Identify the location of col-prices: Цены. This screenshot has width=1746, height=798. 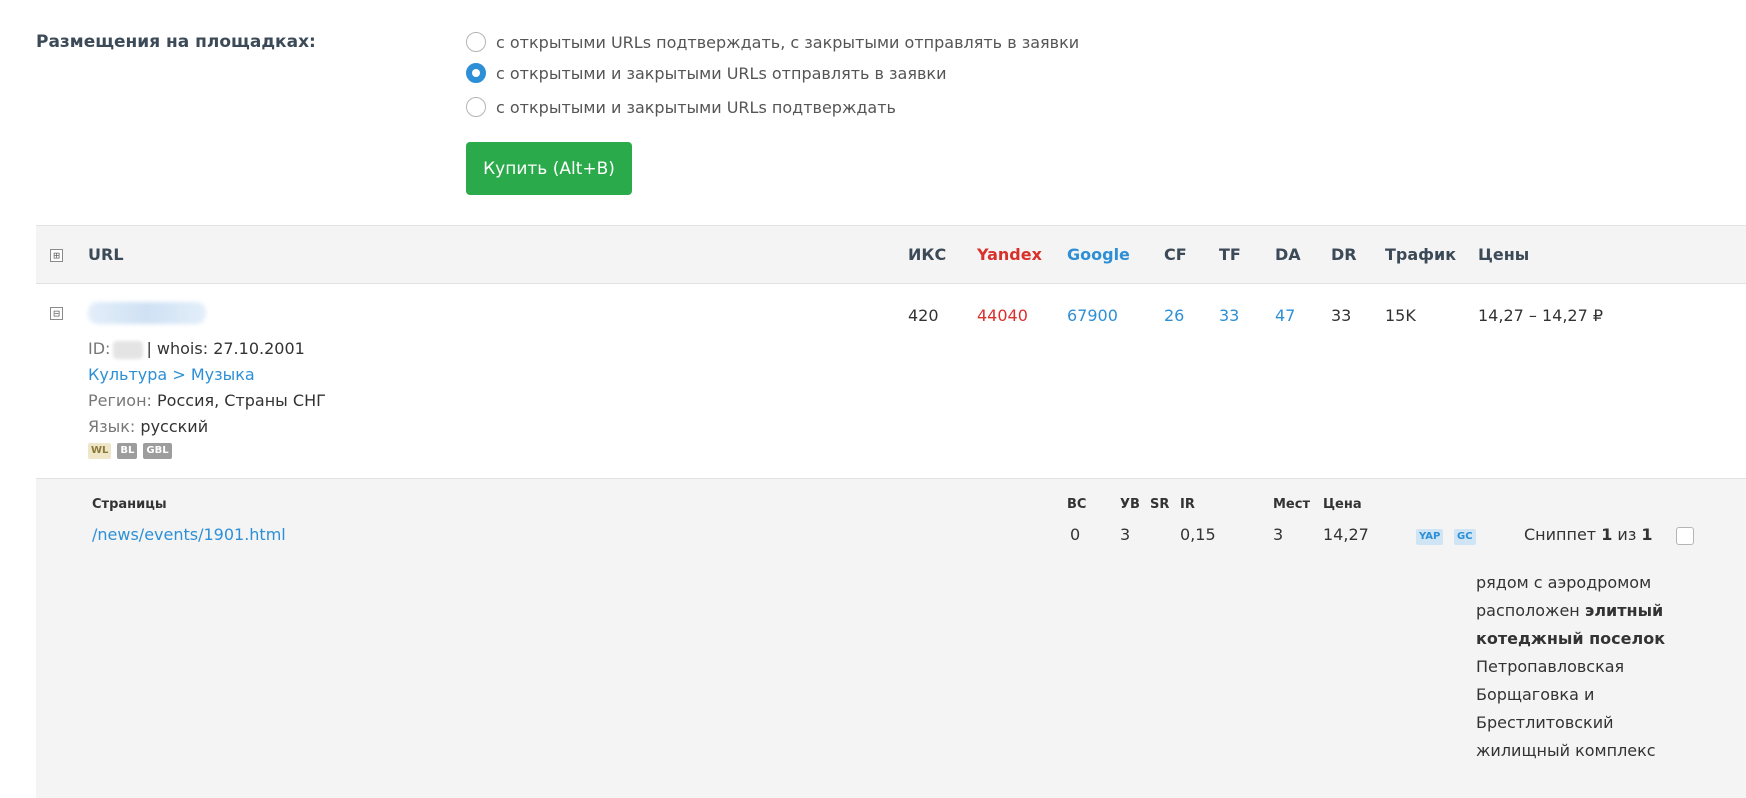
(1503, 254).